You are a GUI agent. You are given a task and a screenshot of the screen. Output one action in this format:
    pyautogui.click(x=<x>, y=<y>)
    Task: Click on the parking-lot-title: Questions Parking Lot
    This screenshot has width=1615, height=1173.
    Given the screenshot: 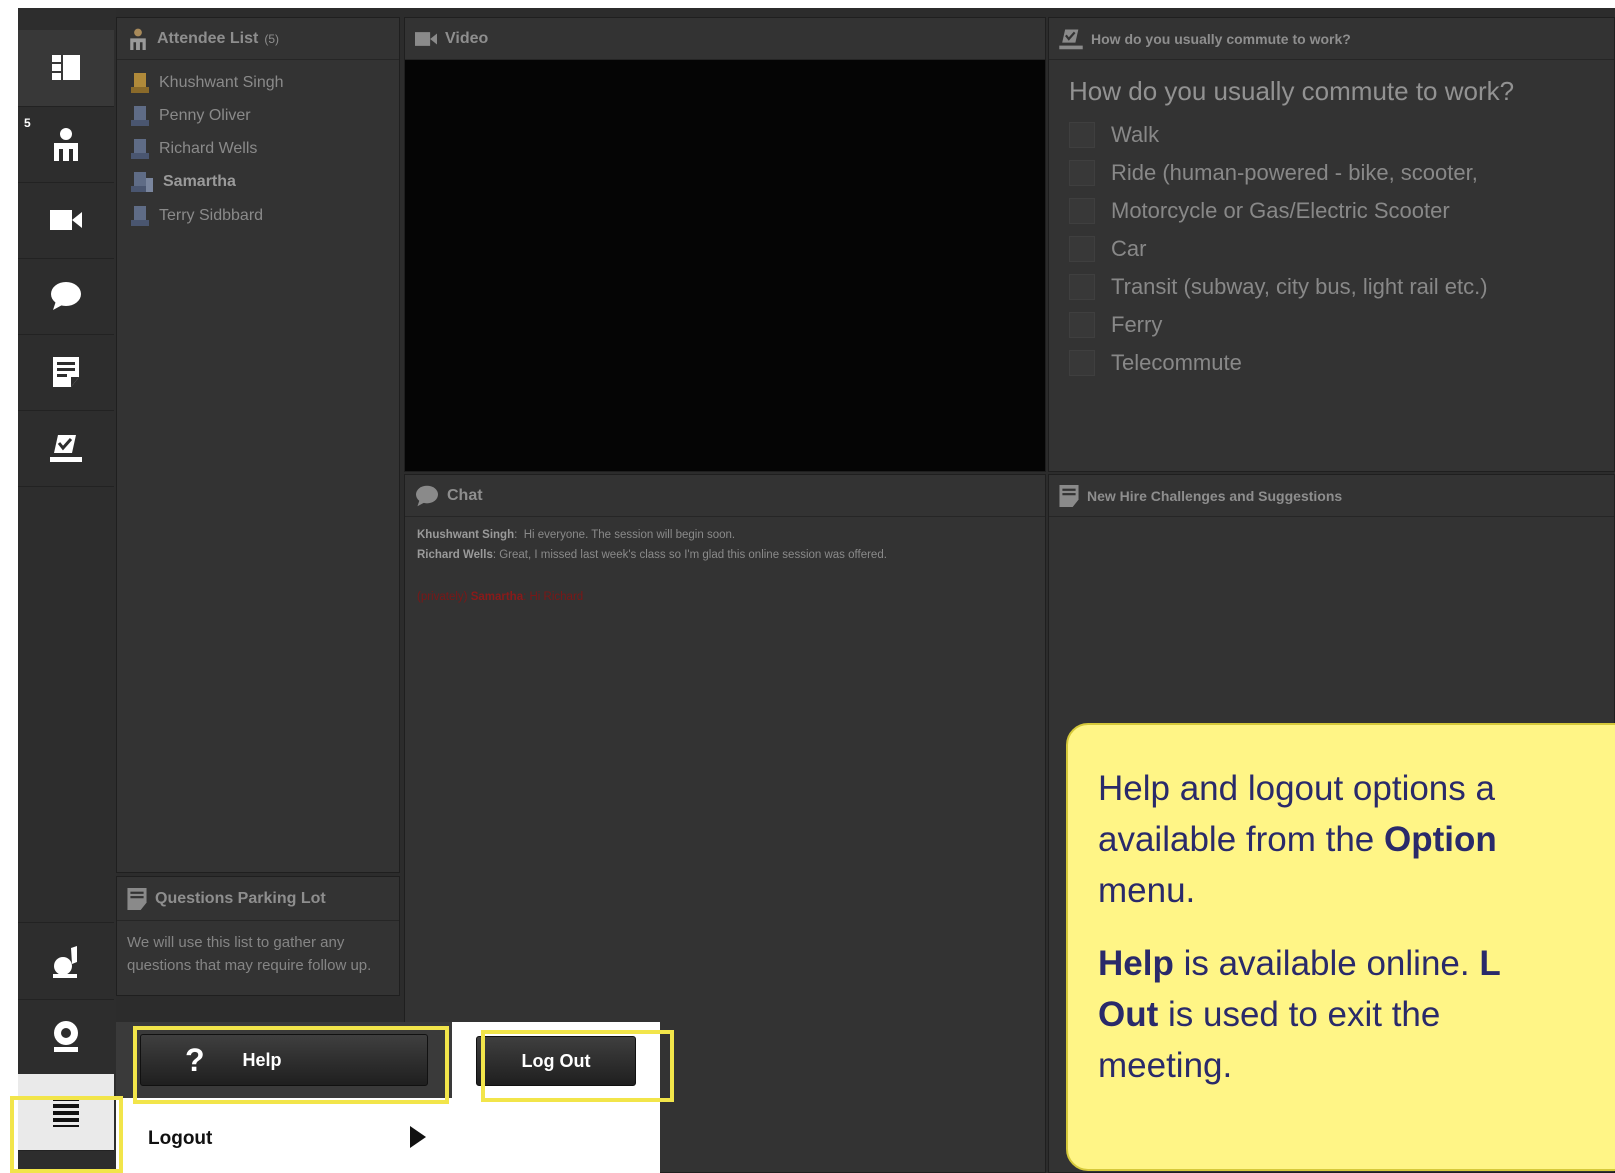 What is the action you would take?
    pyautogui.click(x=240, y=898)
    